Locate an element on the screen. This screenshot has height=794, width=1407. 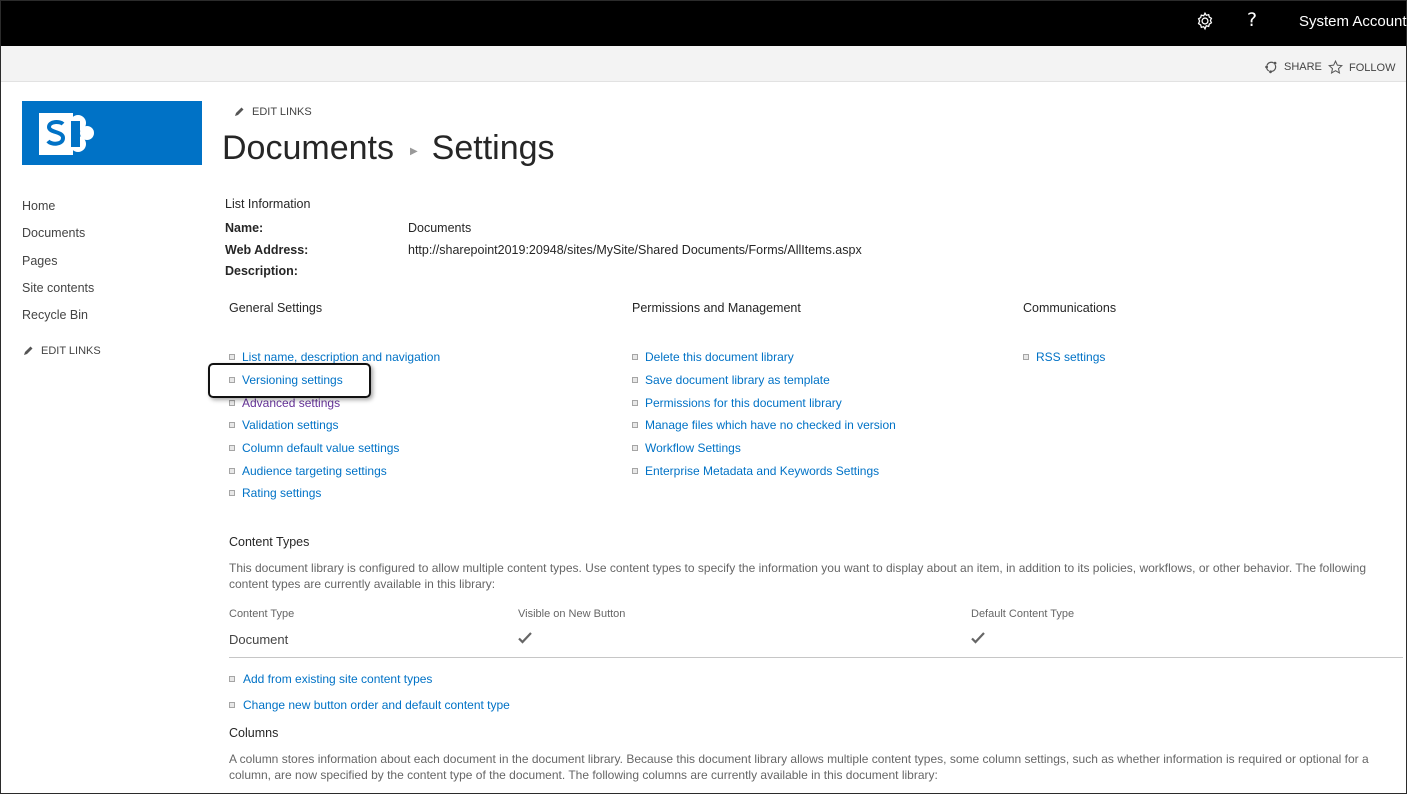
account-menu: System Account is located at coordinates (1353, 21).